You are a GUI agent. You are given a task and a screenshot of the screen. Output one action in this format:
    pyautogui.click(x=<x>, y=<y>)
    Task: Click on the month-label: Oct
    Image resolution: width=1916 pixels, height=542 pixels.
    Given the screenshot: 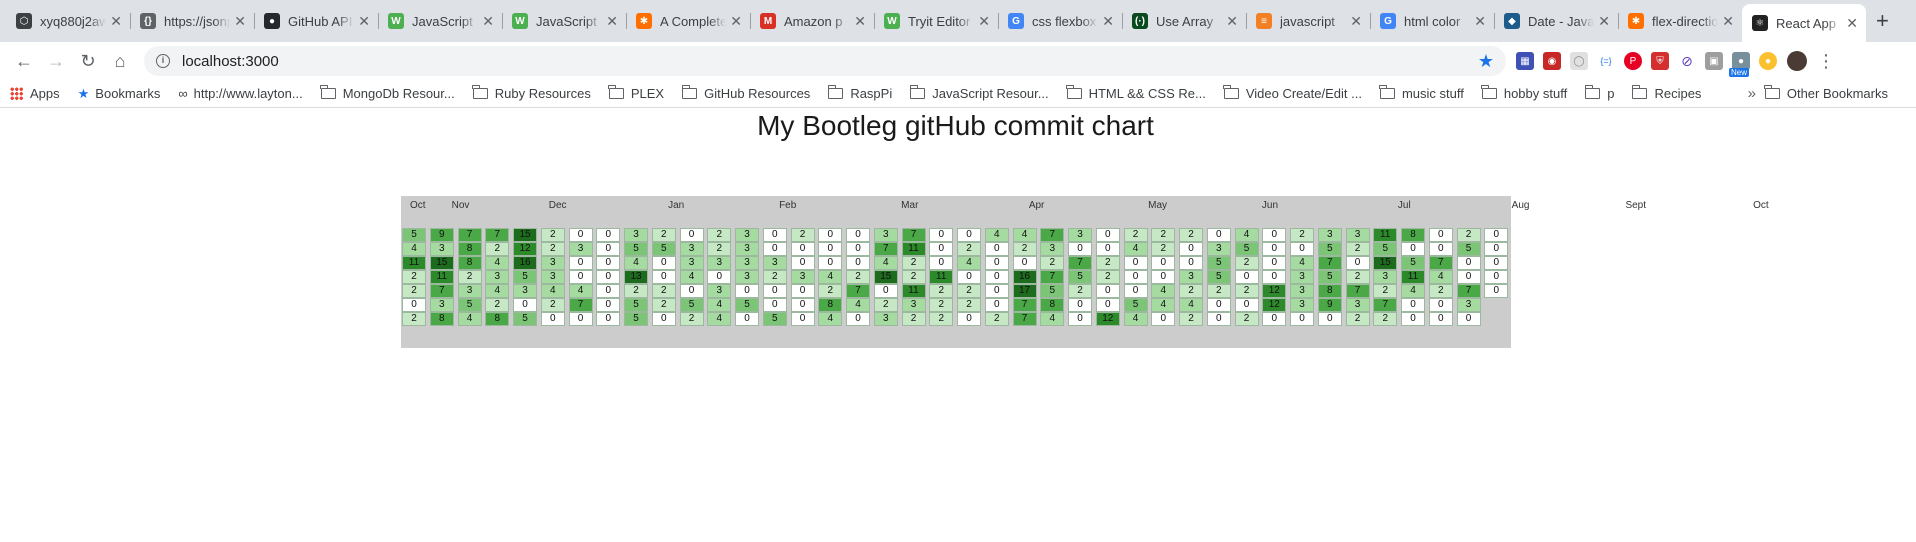 What is the action you would take?
    pyautogui.click(x=418, y=205)
    